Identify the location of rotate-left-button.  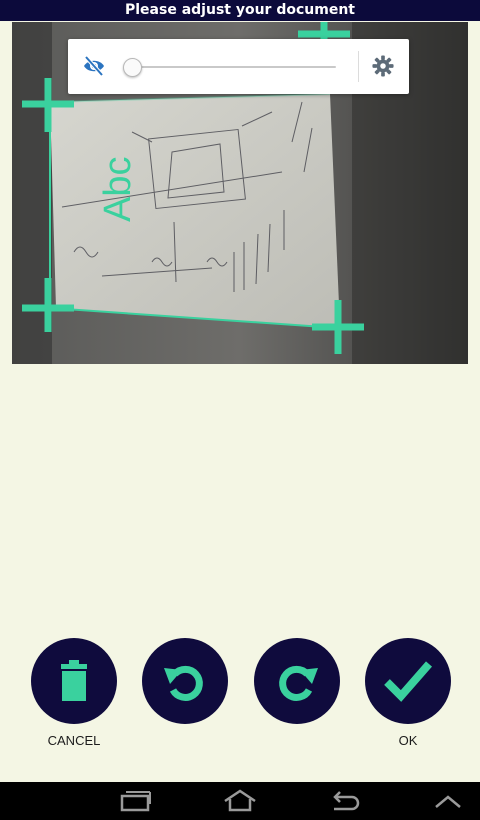
(185, 681).